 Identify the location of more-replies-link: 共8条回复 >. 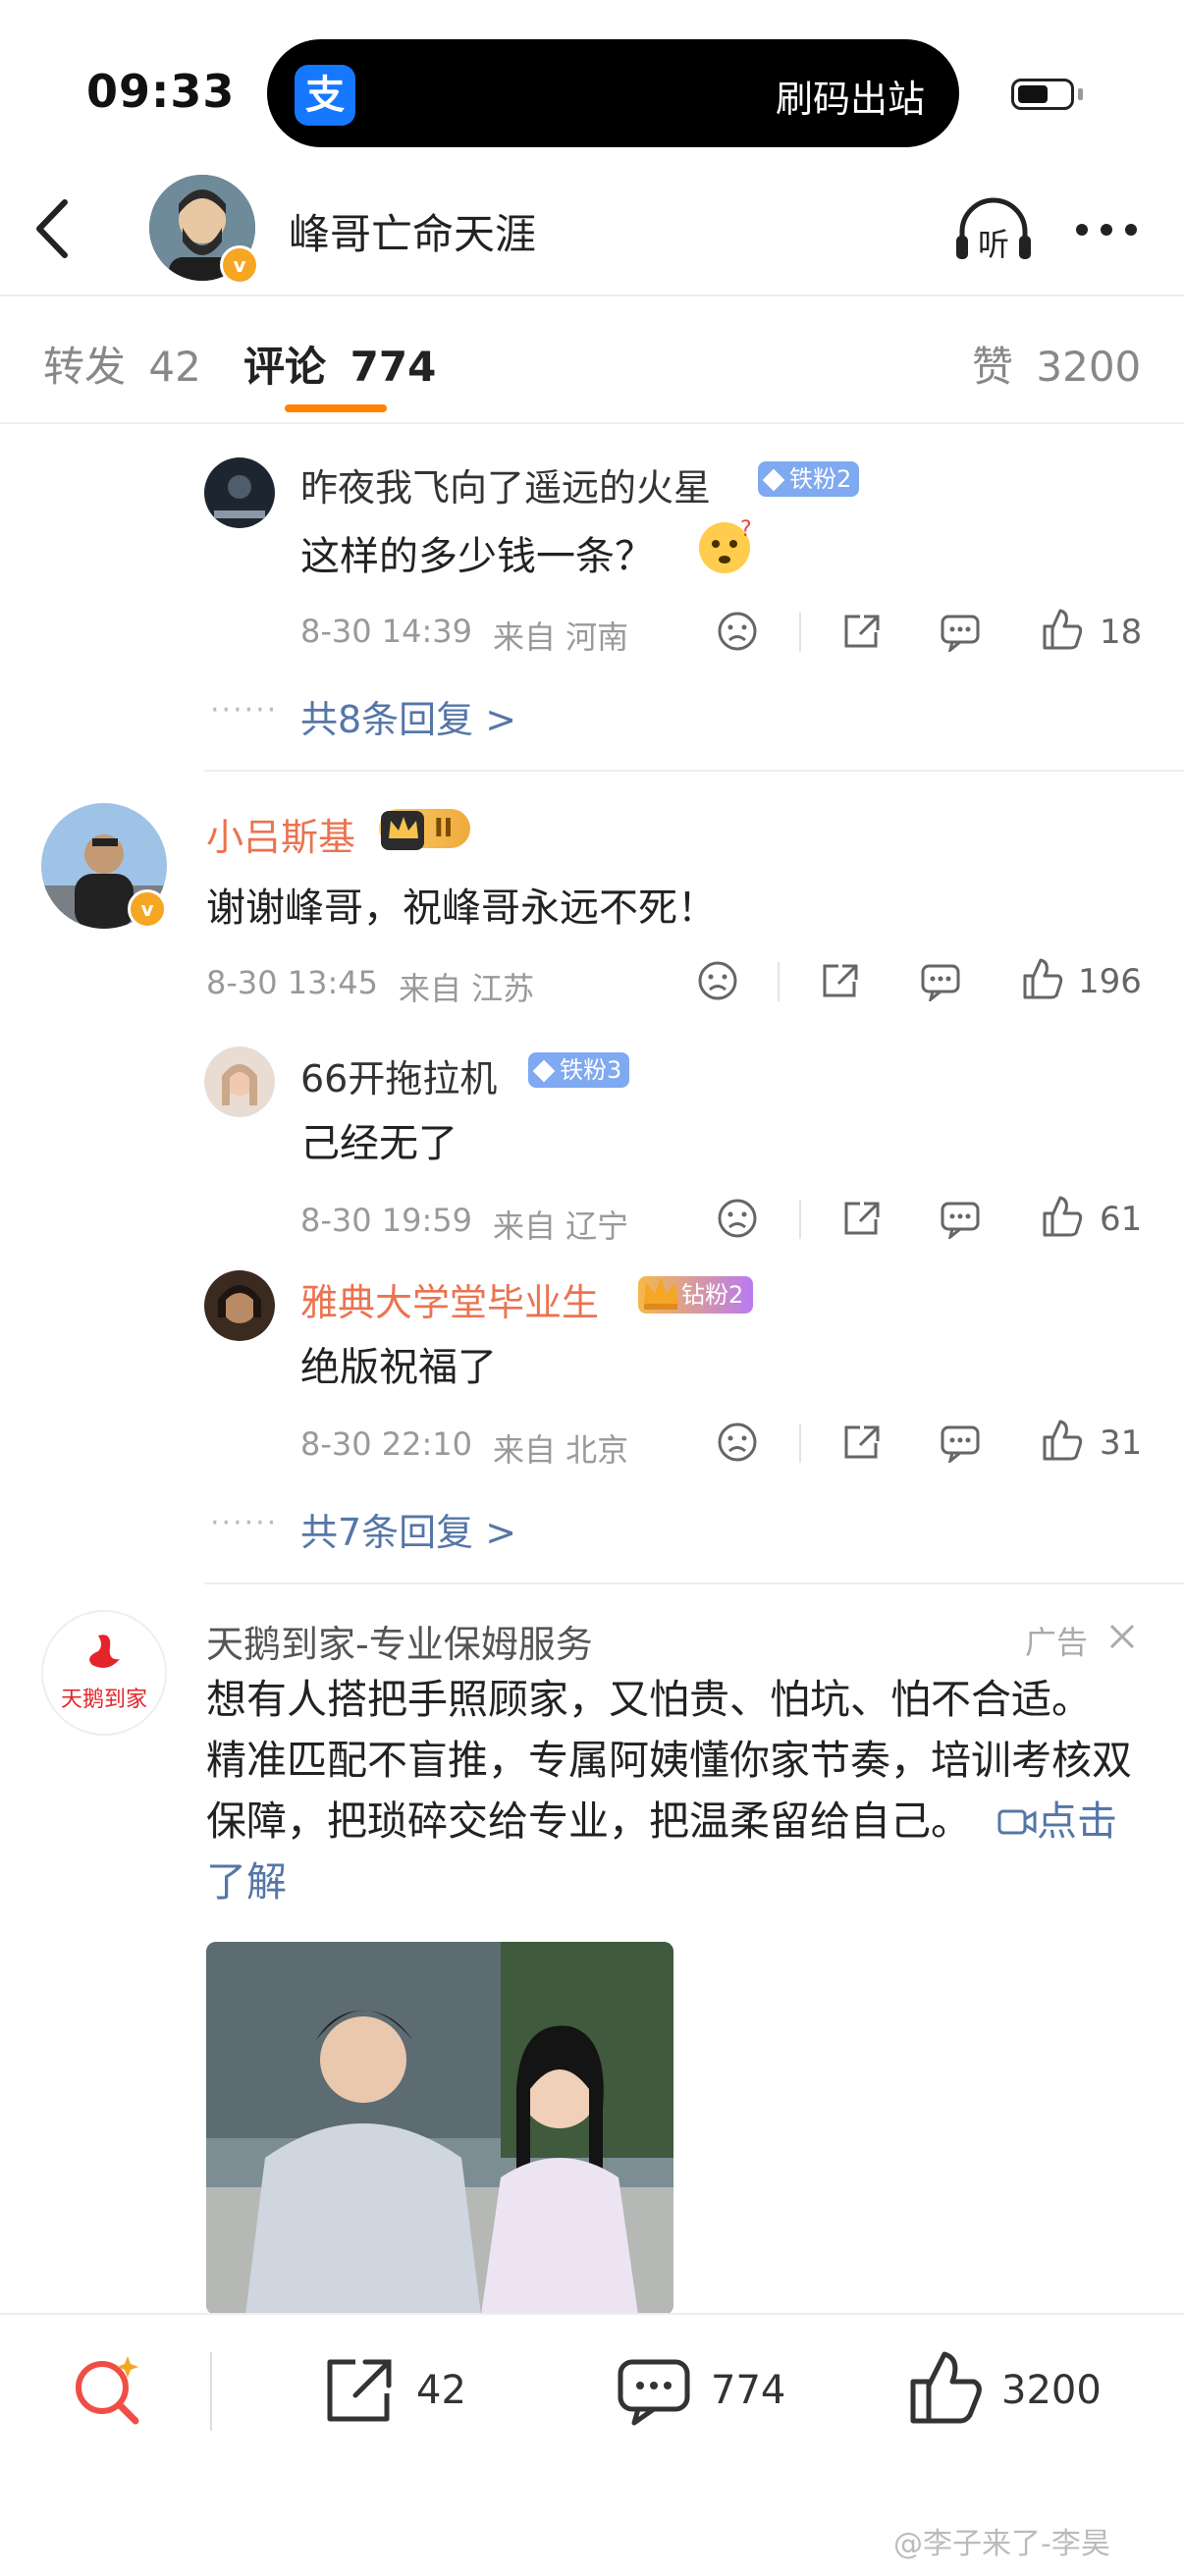
(408, 716).